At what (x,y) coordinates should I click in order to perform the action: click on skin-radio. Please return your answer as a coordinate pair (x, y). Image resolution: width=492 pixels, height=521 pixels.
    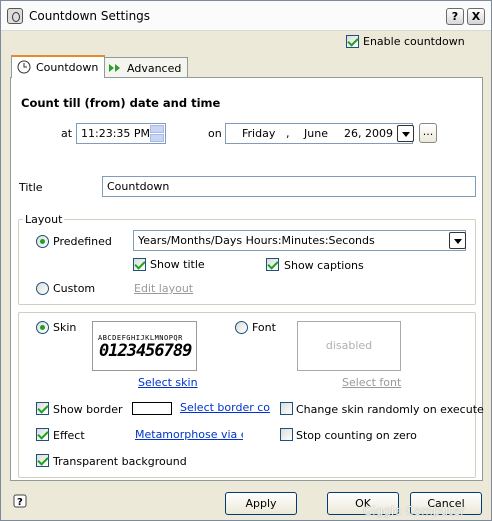
    Looking at the image, I should click on (42, 327).